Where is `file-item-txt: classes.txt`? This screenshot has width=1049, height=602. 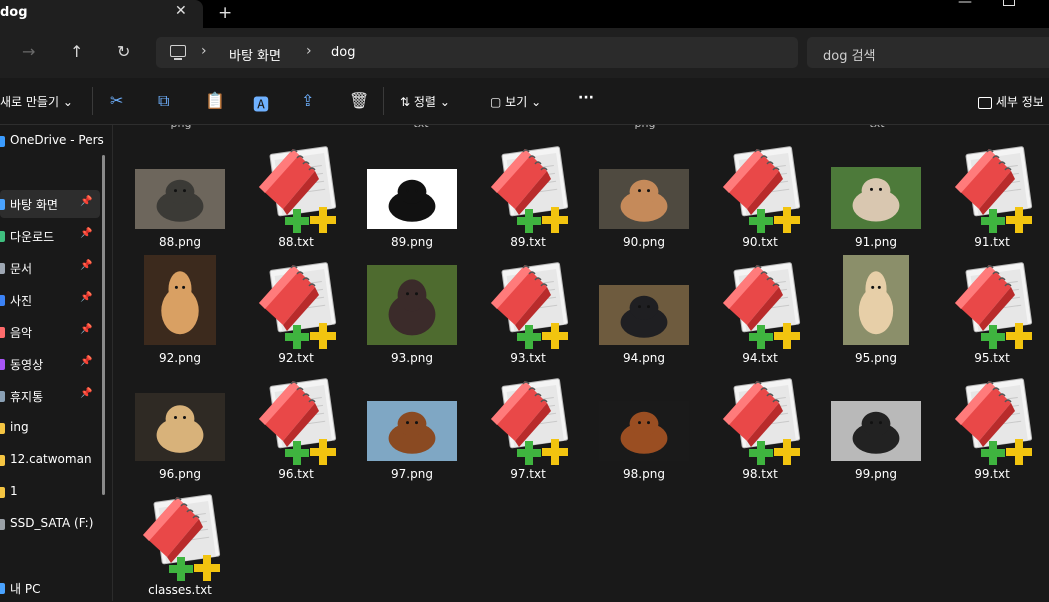 file-item-txt: classes.txt is located at coordinates (180, 541).